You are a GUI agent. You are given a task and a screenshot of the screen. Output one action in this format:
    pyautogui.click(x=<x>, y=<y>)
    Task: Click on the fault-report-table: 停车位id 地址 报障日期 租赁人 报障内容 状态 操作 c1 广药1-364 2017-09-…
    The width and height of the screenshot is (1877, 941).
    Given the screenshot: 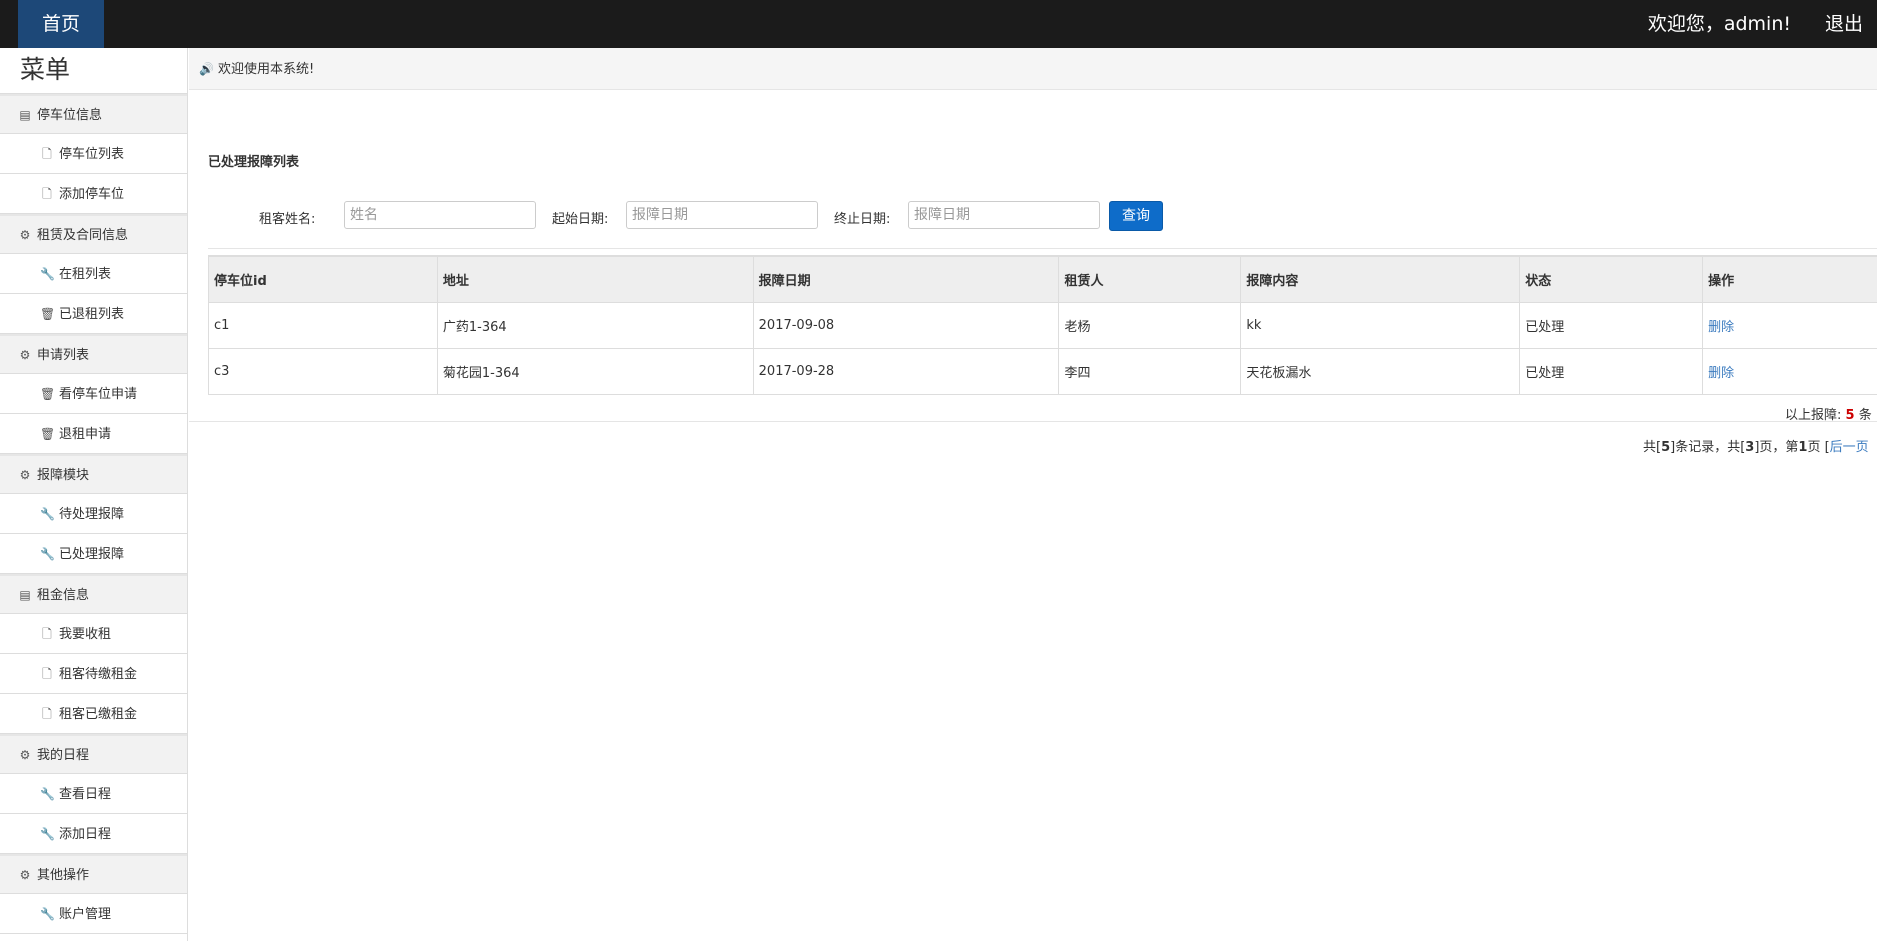 What is the action you would take?
    pyautogui.click(x=1042, y=325)
    